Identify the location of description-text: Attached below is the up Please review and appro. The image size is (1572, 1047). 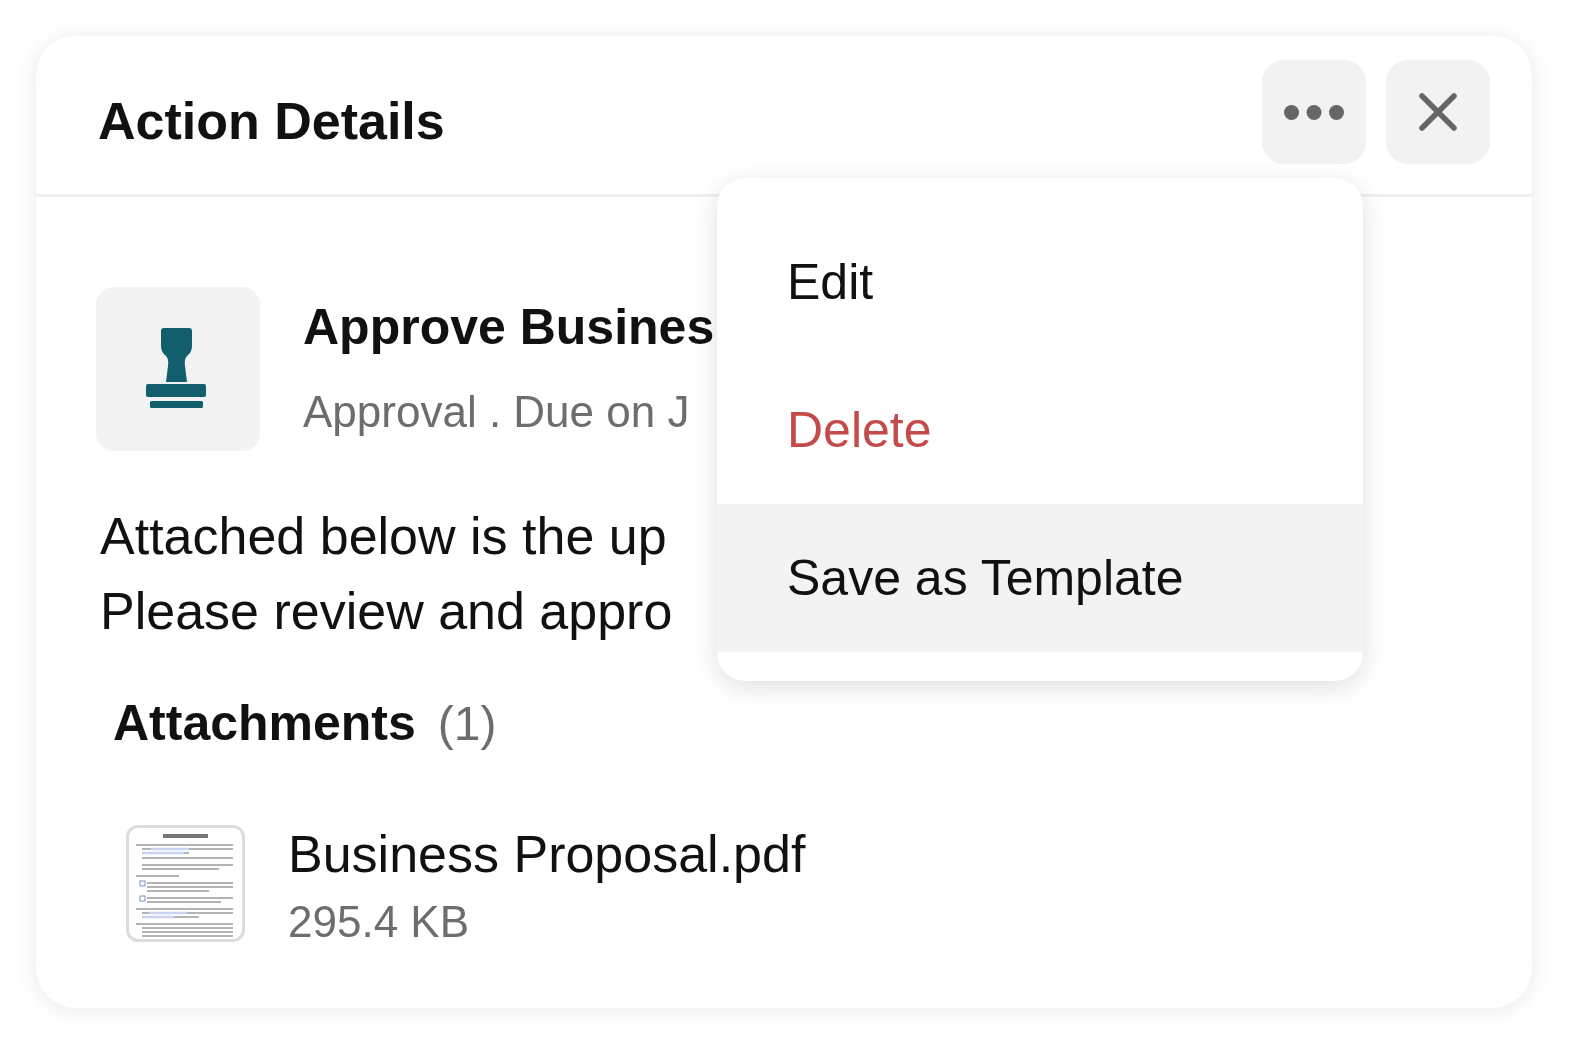
(386, 574).